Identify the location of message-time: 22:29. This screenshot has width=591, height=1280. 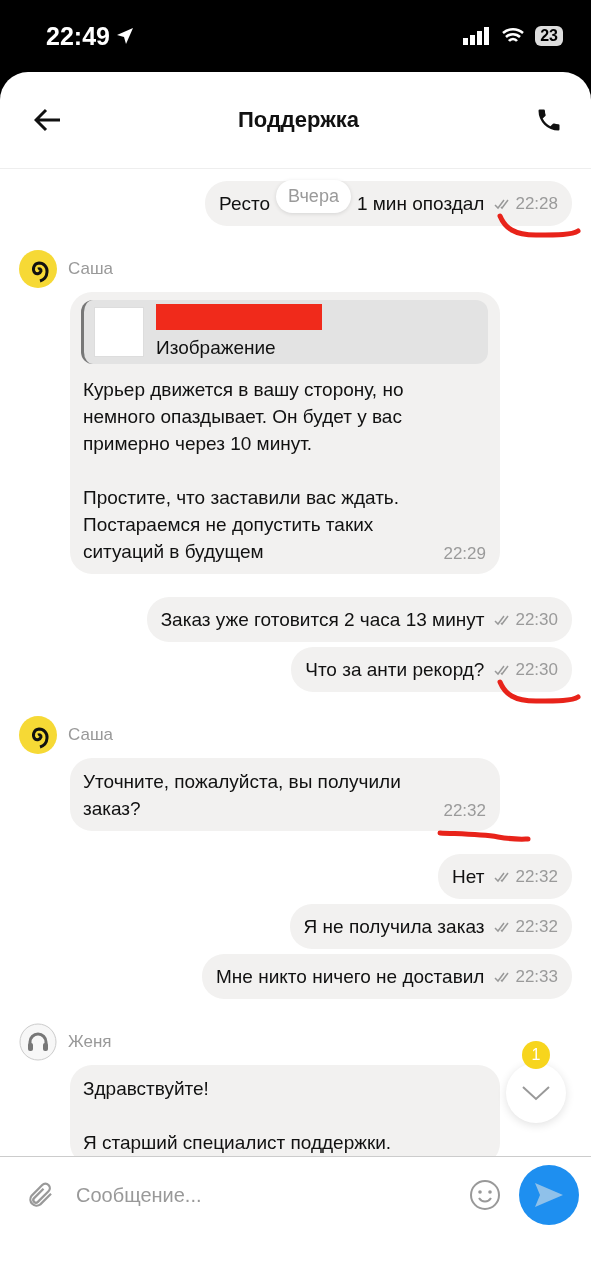
(464, 554).